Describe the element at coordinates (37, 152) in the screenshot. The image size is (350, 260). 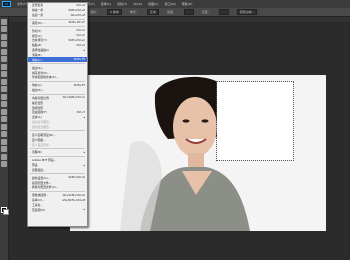
I see `menu-item-label: 清理(R)` at that location.